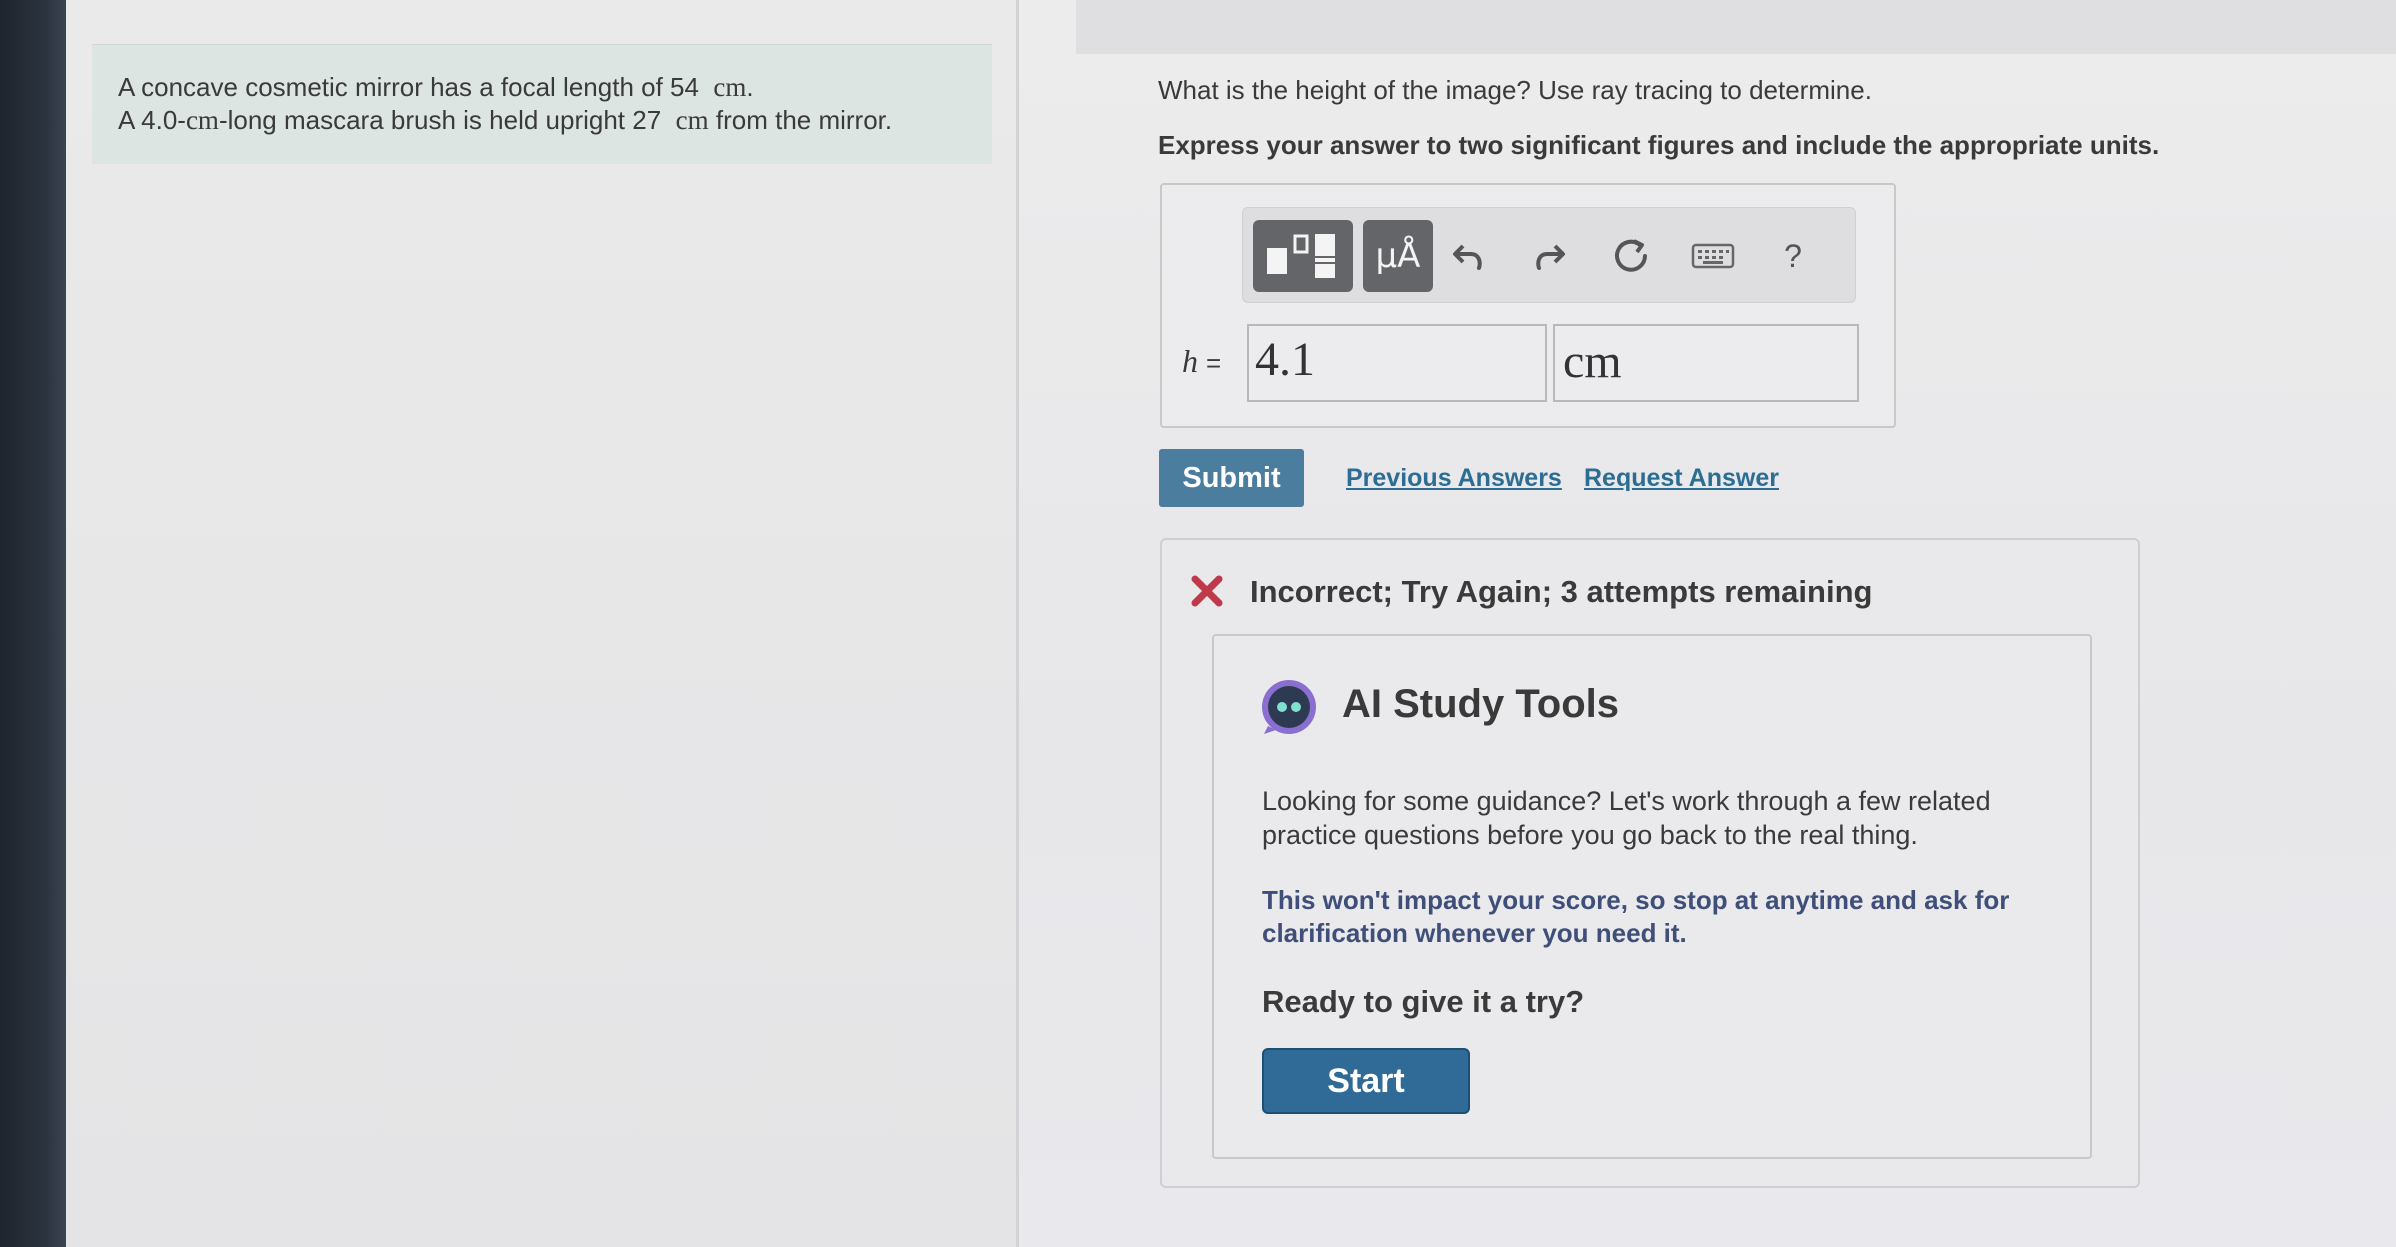 The width and height of the screenshot is (2396, 1247). Describe the element at coordinates (1397, 363) in the screenshot. I see `answer-value-input: 4.1` at that location.